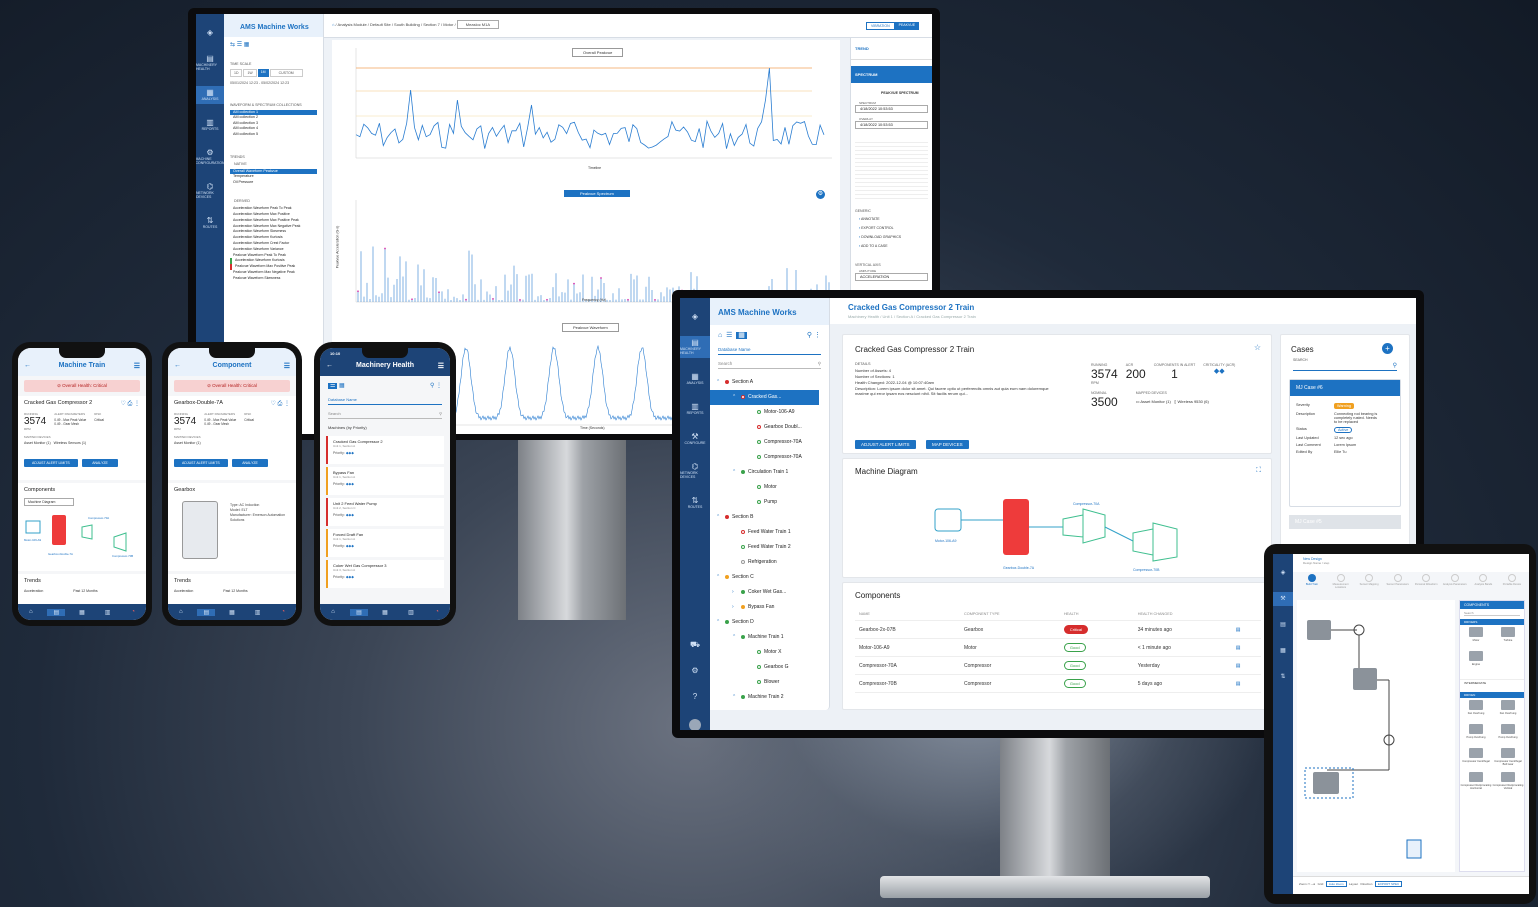 The width and height of the screenshot is (1538, 907). Describe the element at coordinates (769, 622) in the screenshot. I see `tree-node: ⌃ Section D` at that location.